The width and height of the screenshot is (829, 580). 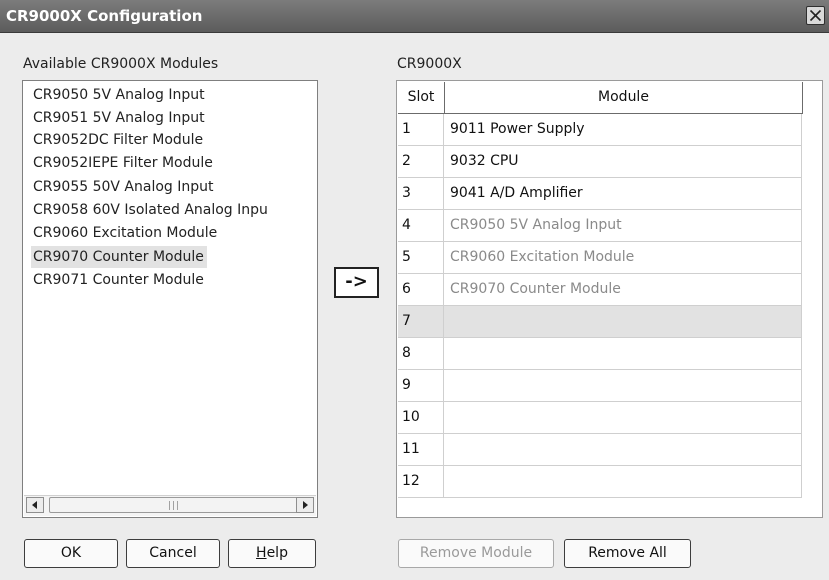 I want to click on table-row: 8, so click(x=600, y=354).